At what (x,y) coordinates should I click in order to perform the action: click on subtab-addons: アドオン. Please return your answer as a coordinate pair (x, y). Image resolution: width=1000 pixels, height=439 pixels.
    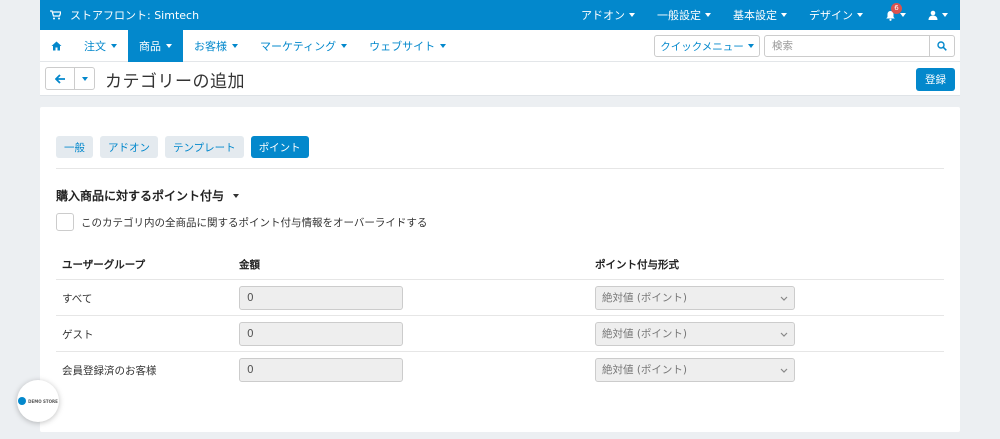
    Looking at the image, I should click on (129, 147).